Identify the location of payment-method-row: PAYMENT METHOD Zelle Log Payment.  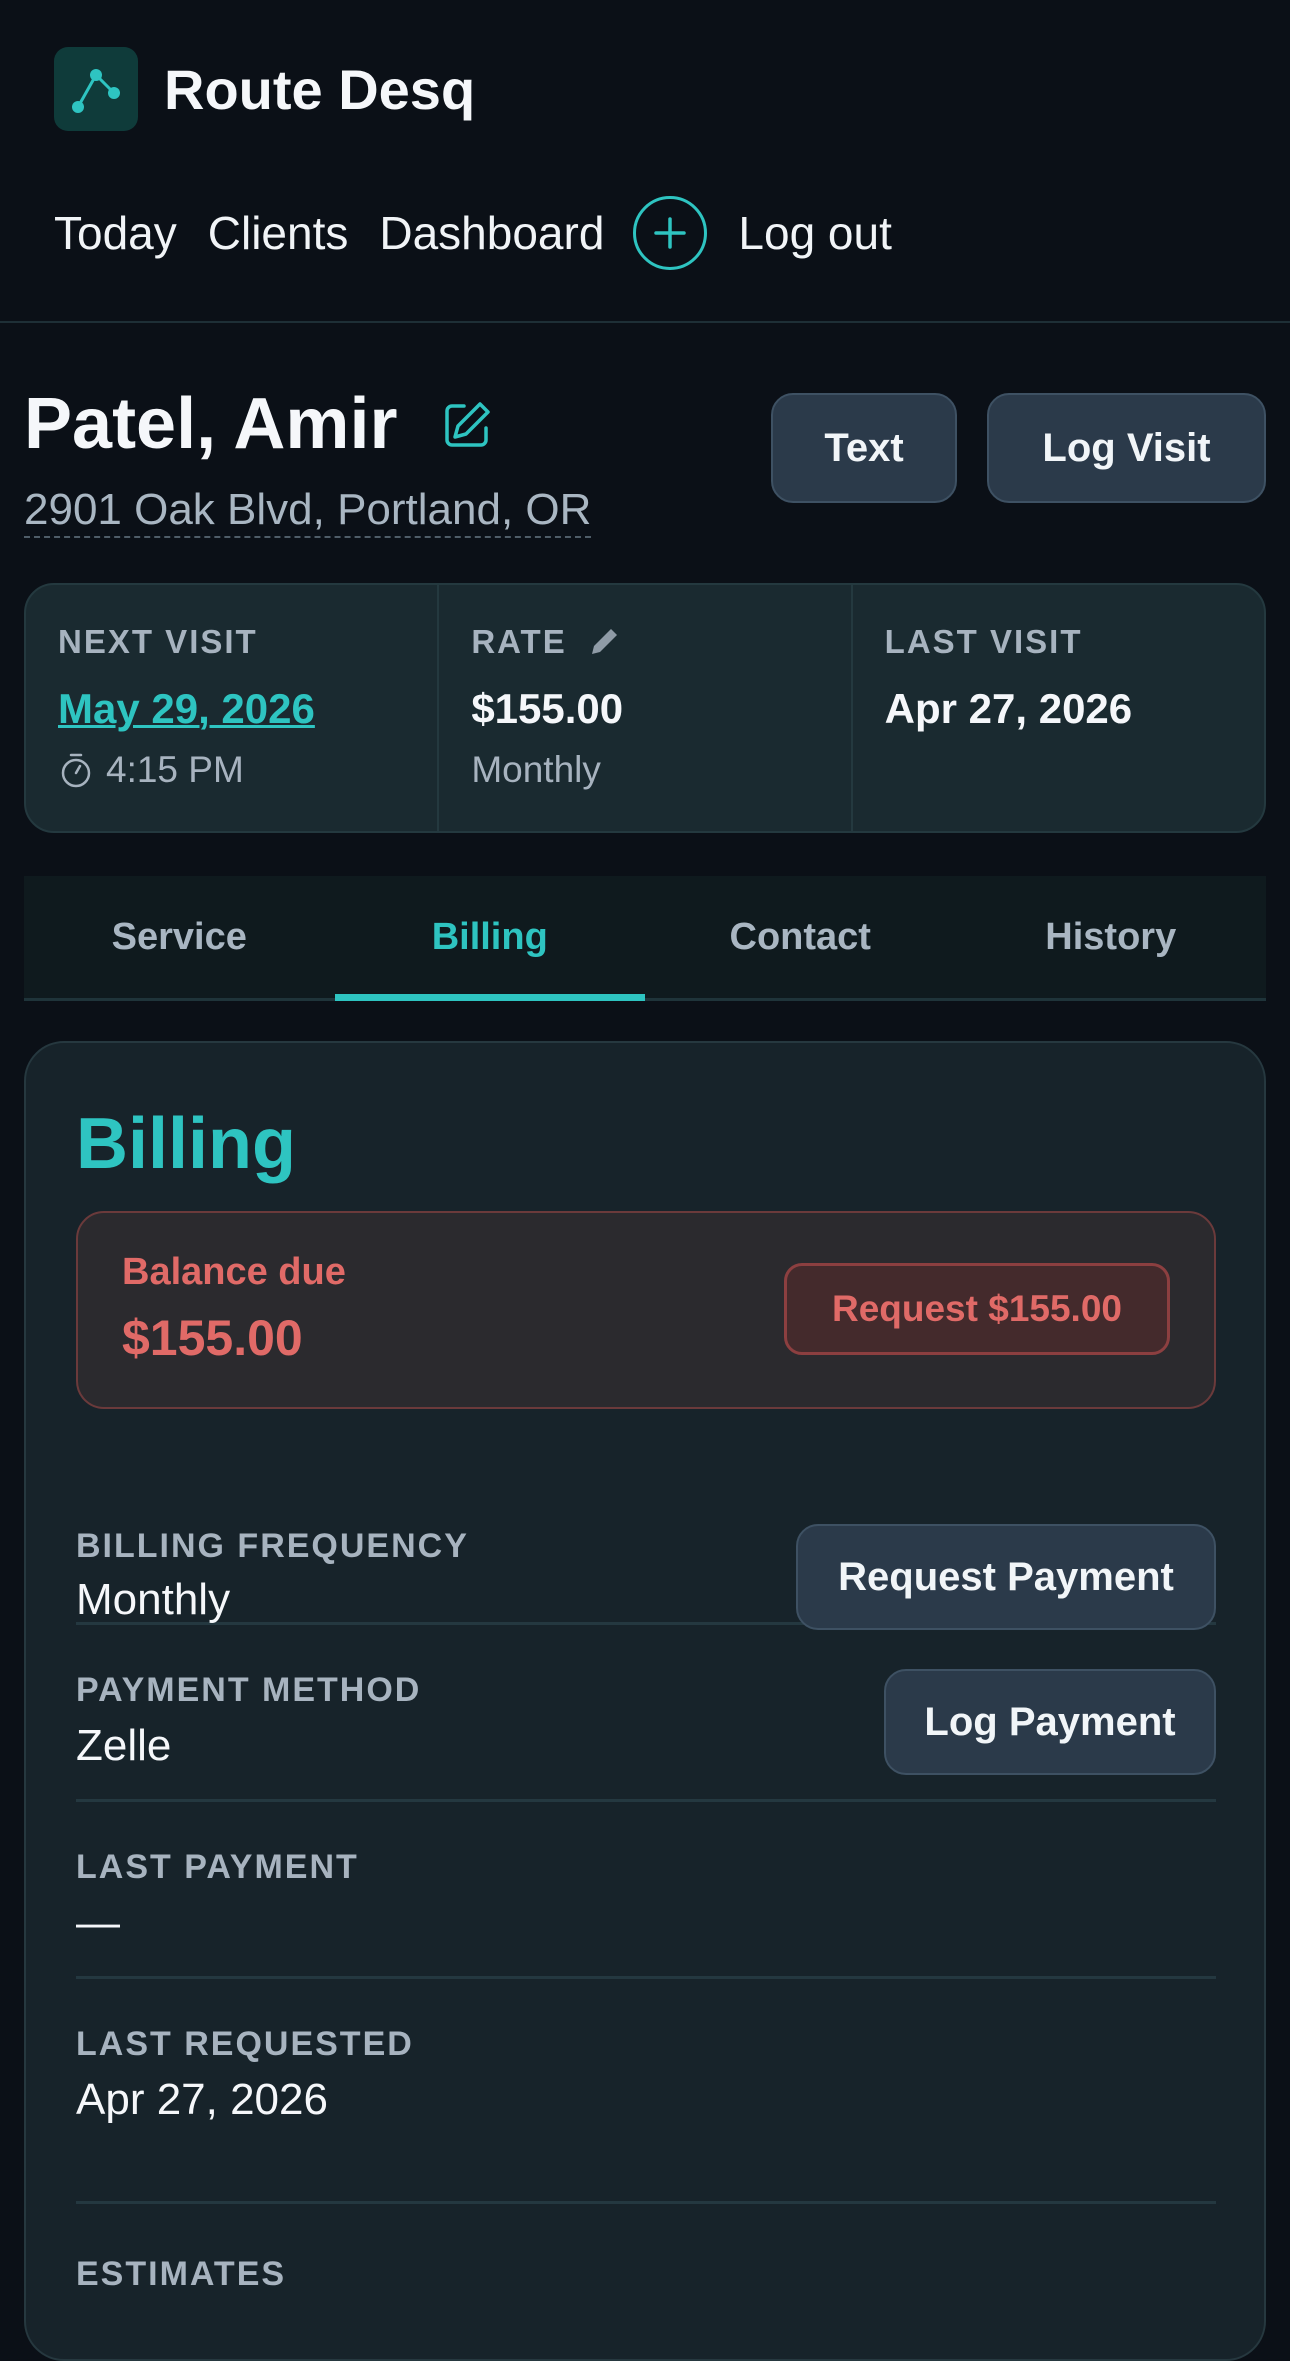
(646, 1713).